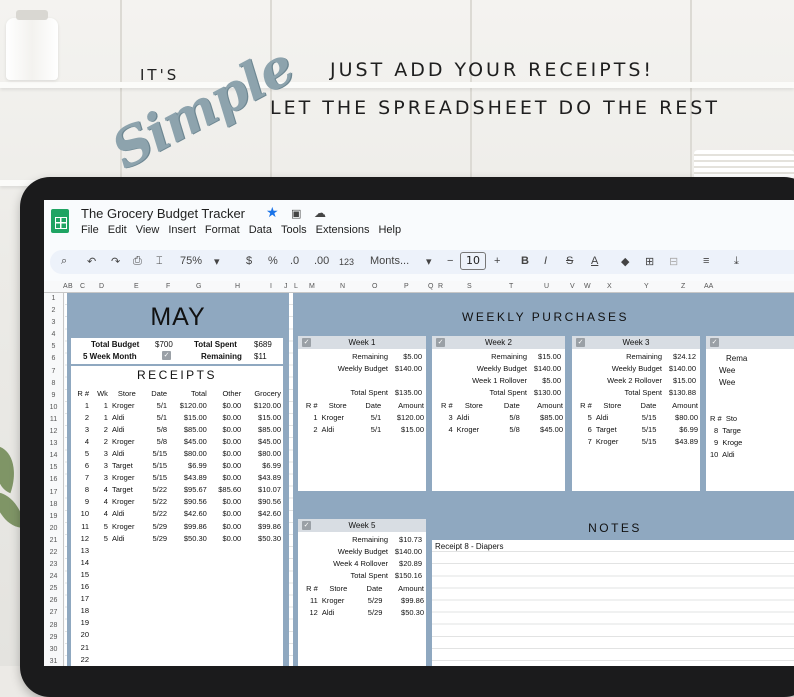  Describe the element at coordinates (137, 261) in the screenshot. I see `print-icon: ⎙` at that location.